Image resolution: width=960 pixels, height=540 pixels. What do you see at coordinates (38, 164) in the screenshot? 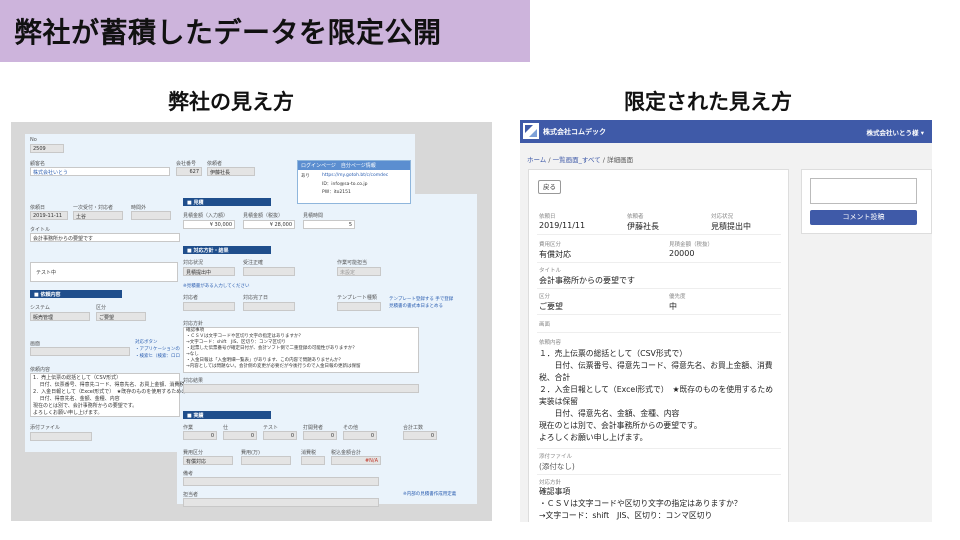
I see `client-label: 顧客名` at bounding box center [38, 164].